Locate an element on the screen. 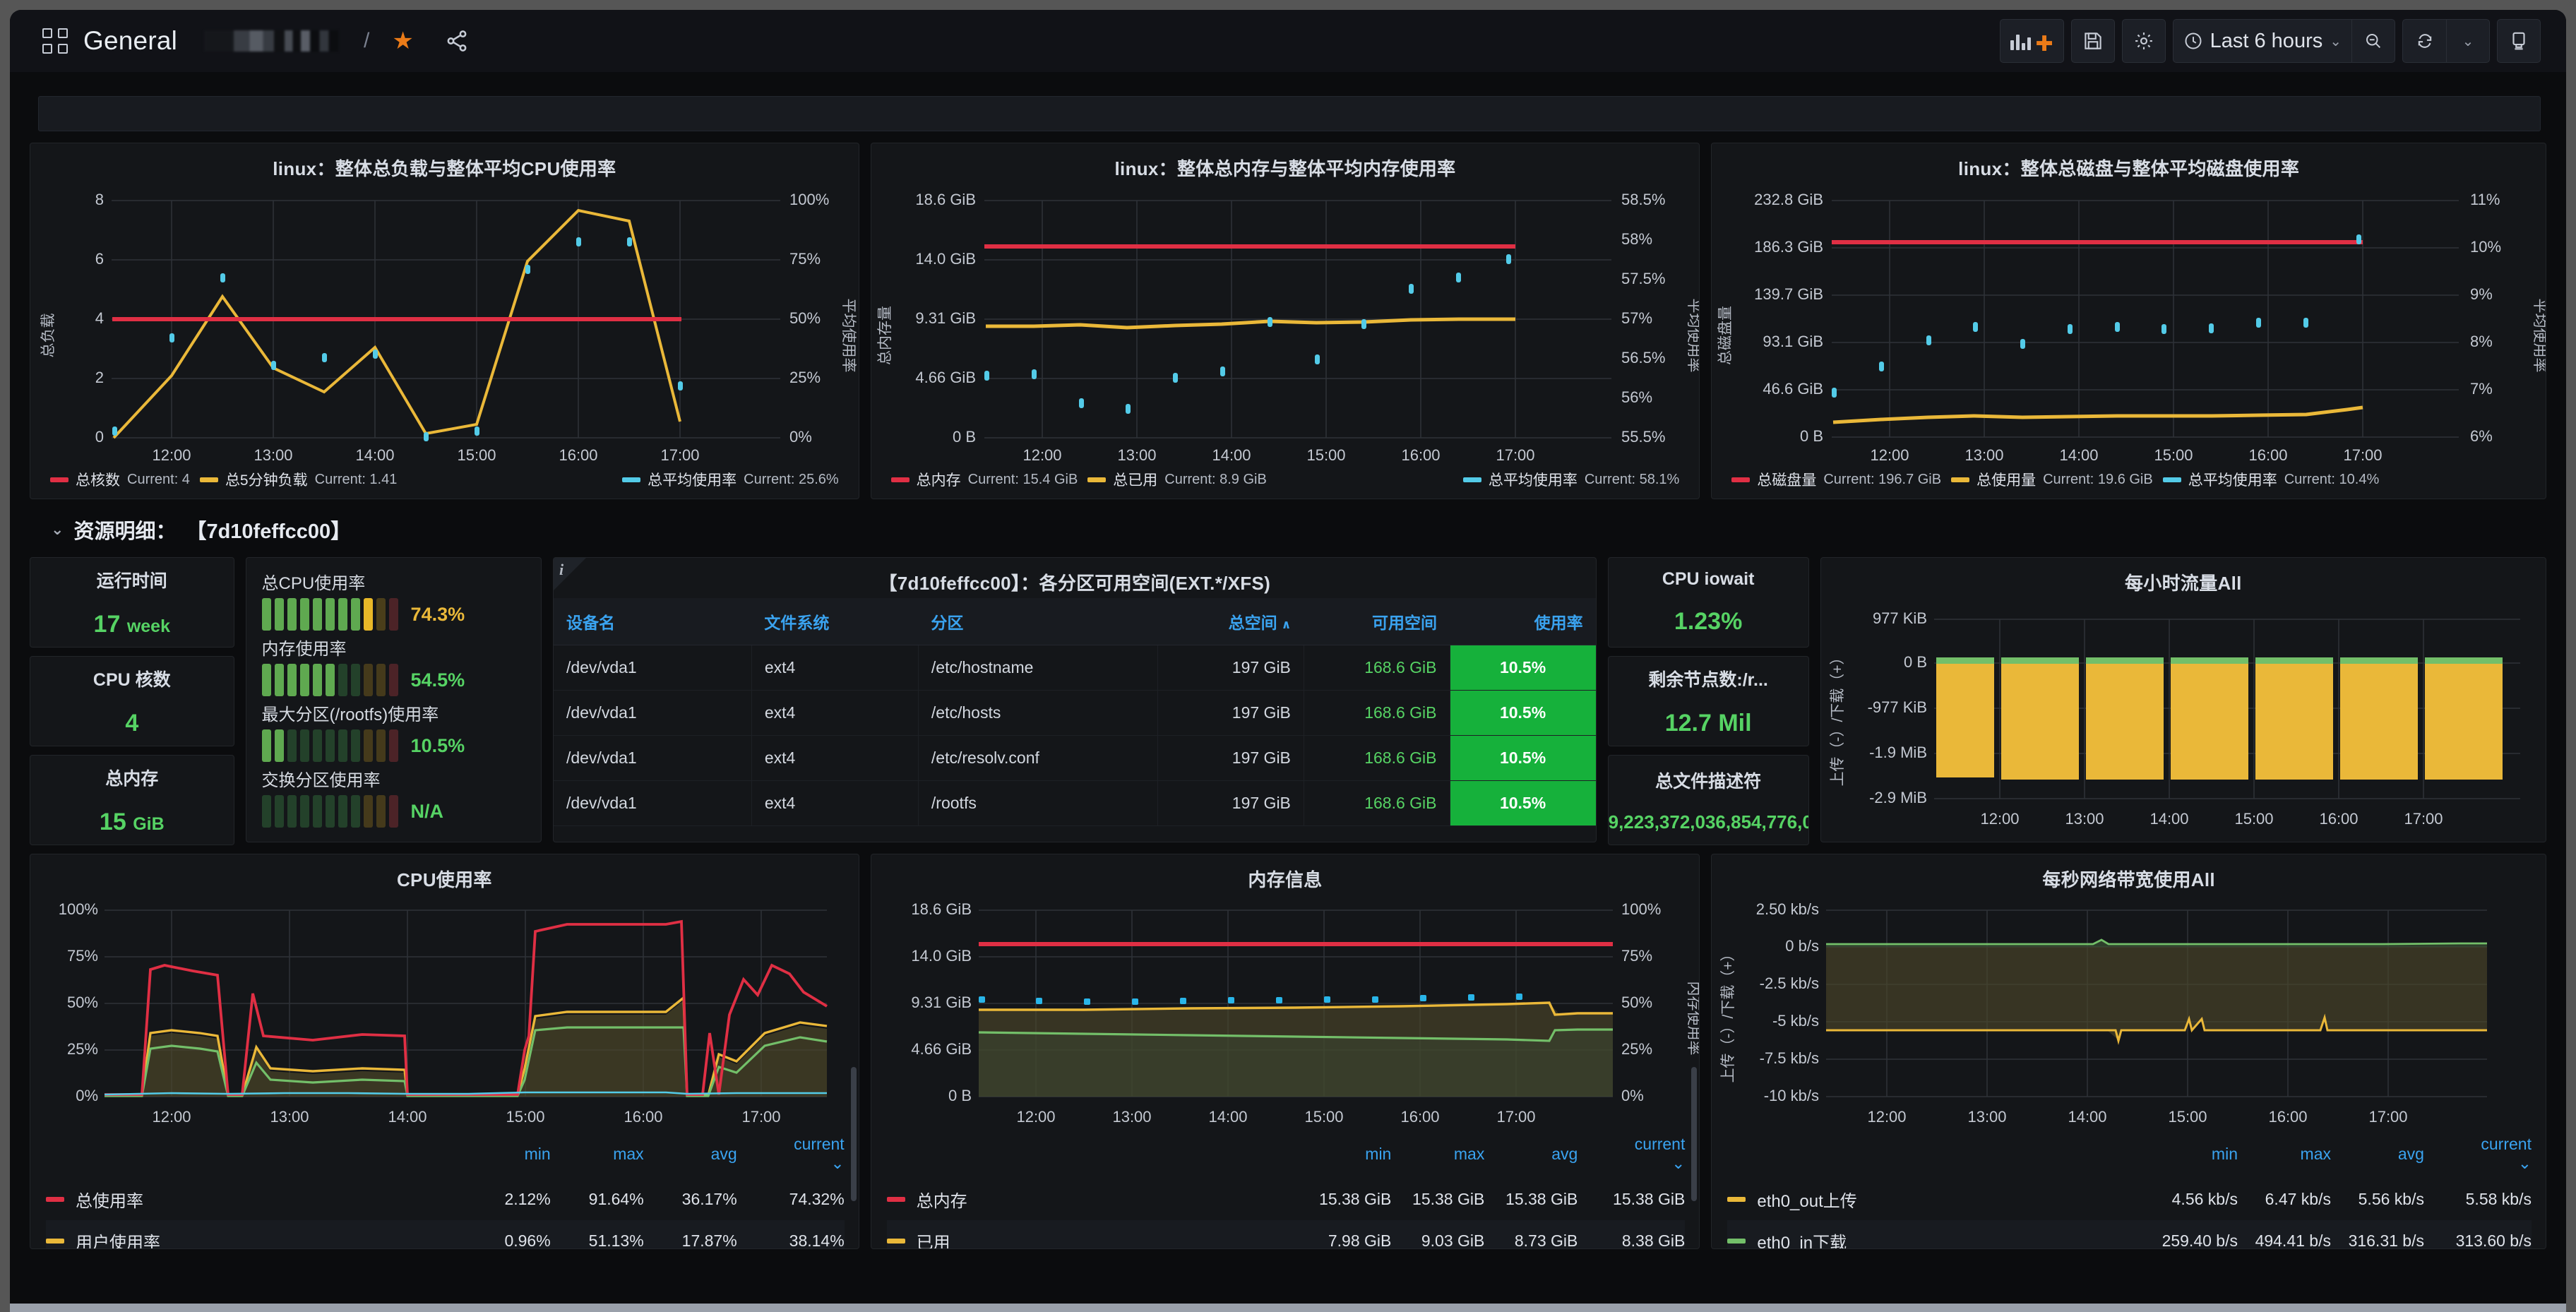  svg-text: 17:00 is located at coordinates (1515, 1117).